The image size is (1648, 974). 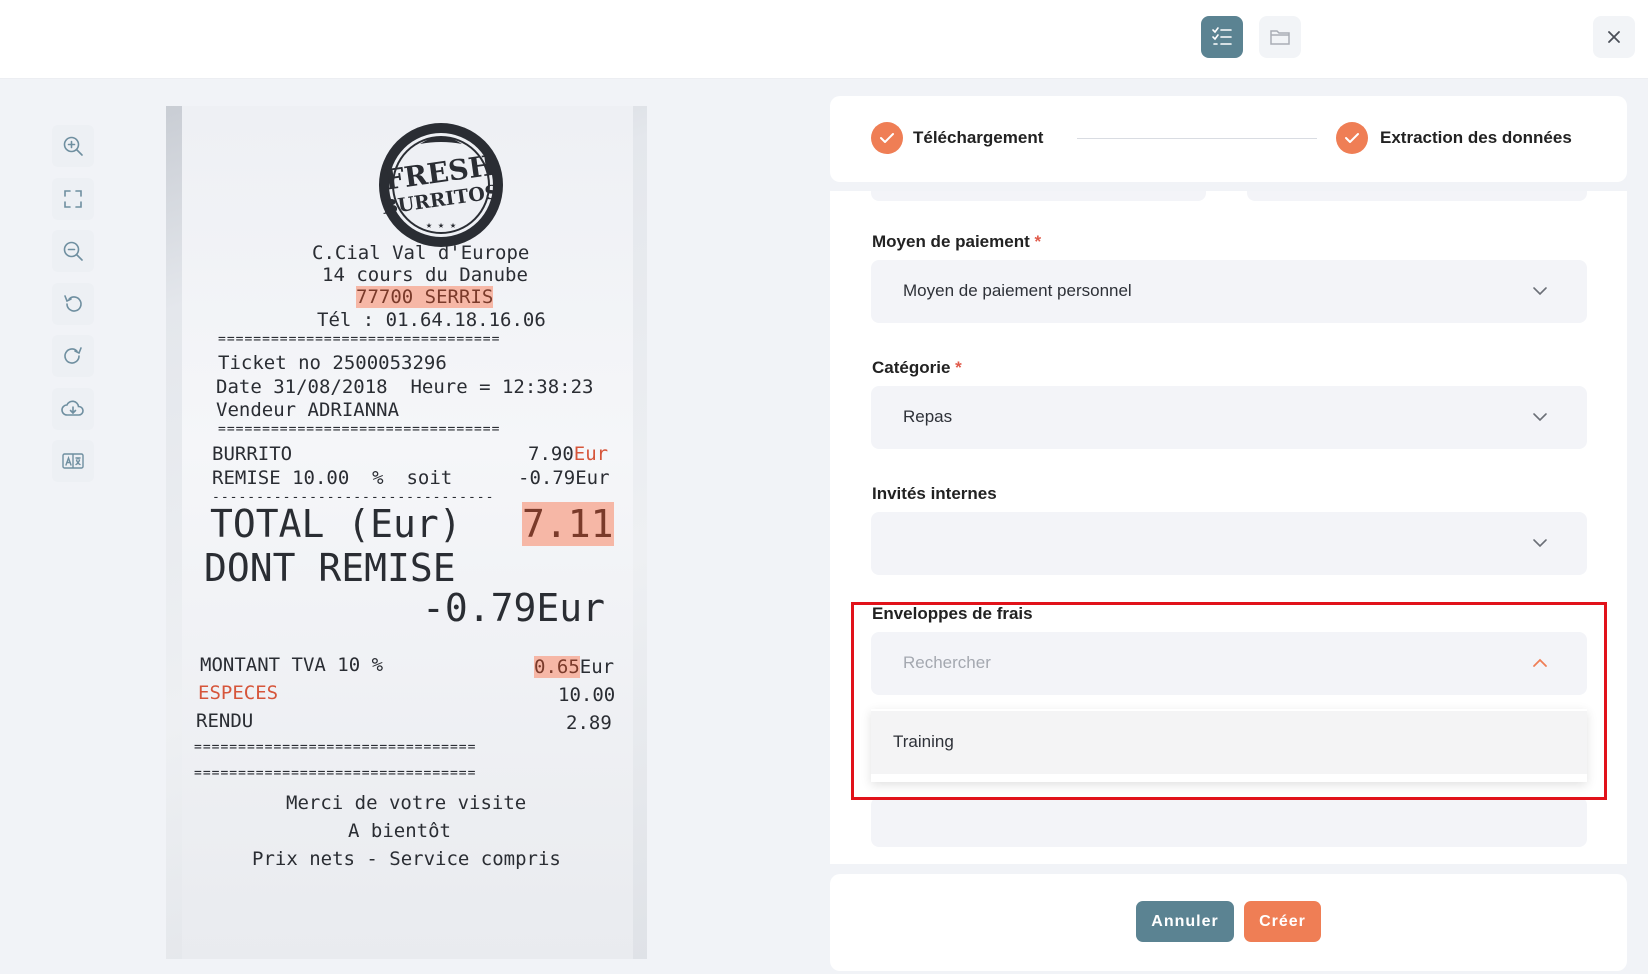 What do you see at coordinates (308, 410) in the screenshot?
I see `receipt-vendor: Vendeur ADRIANNA` at bounding box center [308, 410].